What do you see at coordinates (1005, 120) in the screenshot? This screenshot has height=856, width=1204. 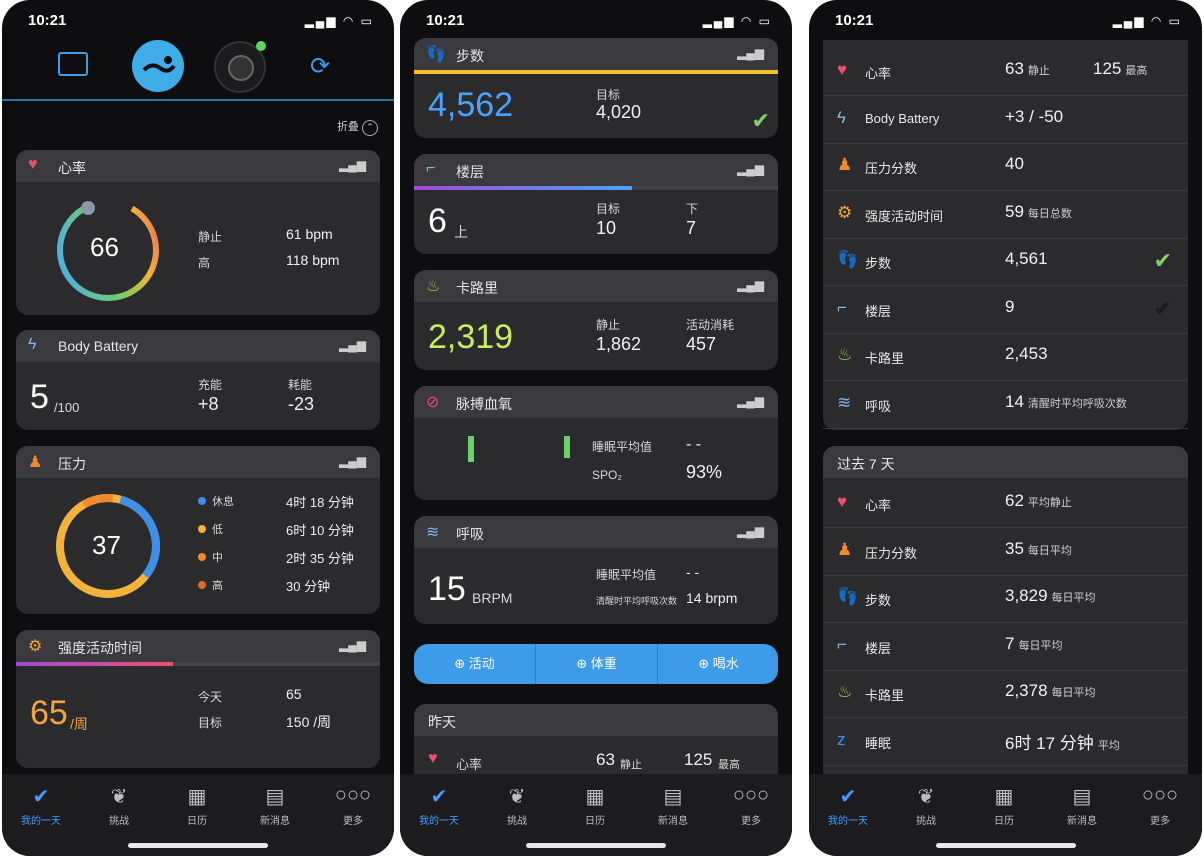 I see `summary-row: ϟ Body Battery +3 / -50` at bounding box center [1005, 120].